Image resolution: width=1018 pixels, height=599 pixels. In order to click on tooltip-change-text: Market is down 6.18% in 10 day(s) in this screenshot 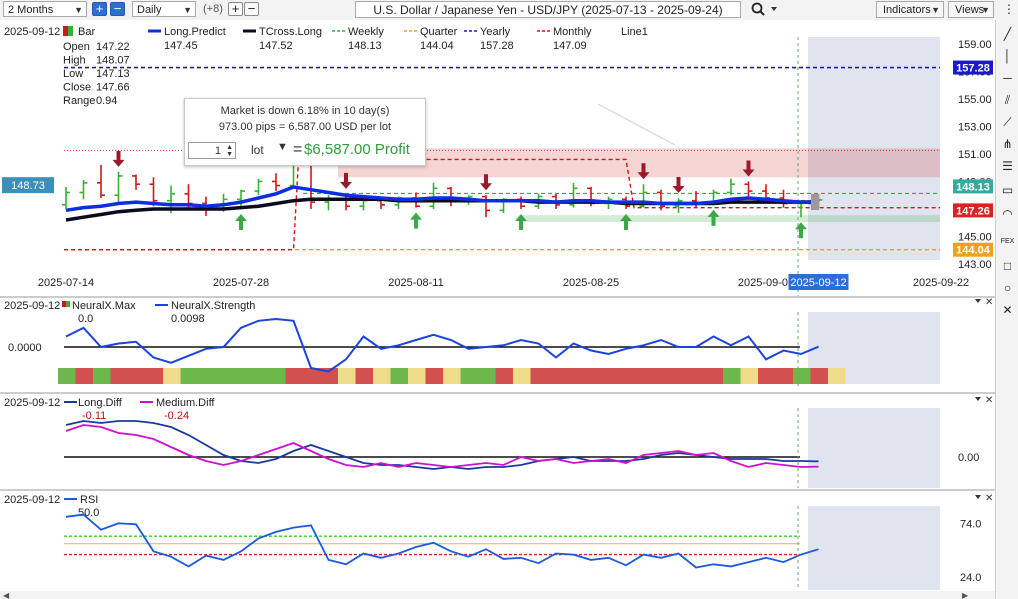, I will do `click(305, 111)`.